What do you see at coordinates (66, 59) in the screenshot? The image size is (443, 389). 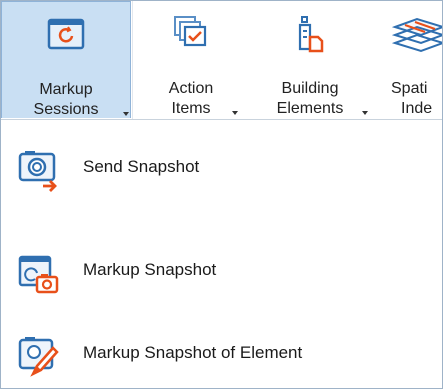 I see `markup-sessions-button: Markup Sessions` at bounding box center [66, 59].